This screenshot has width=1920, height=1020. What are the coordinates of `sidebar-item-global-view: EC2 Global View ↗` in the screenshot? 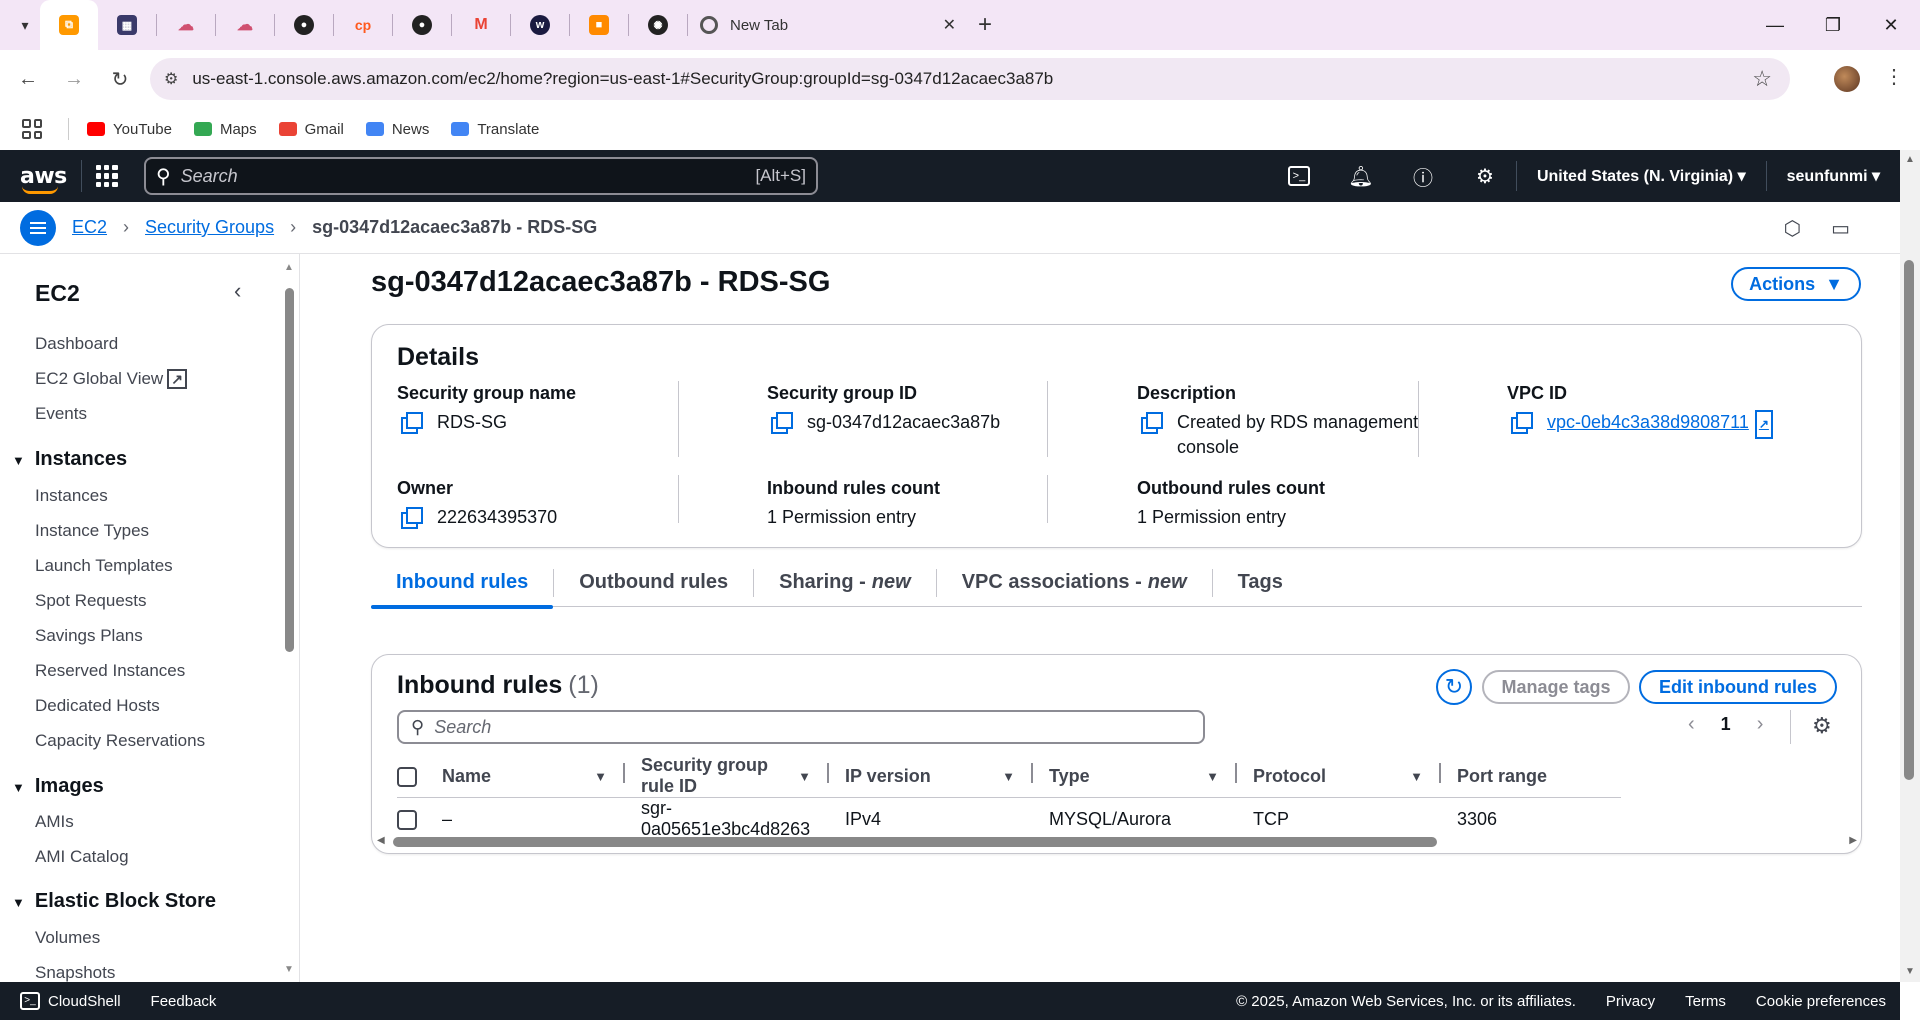 It's located at (111, 379).